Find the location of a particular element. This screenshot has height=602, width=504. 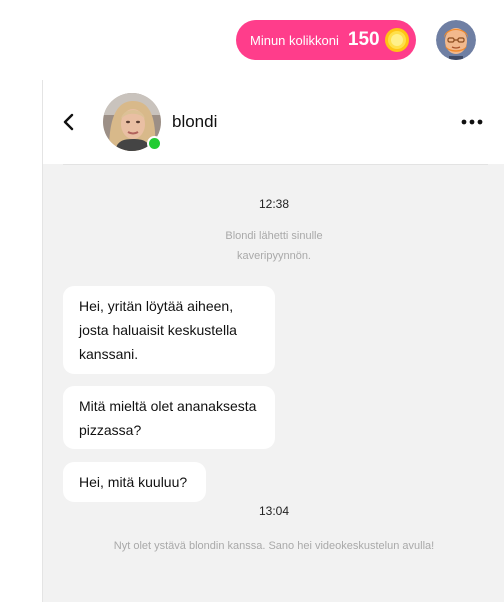

user-avatar is located at coordinates (456, 40).